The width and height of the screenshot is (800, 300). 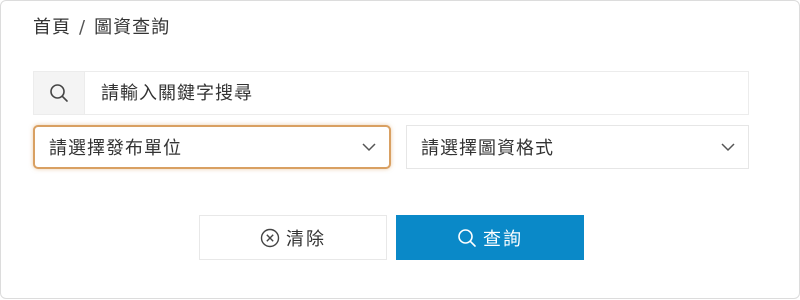 I want to click on search-bar, so click(x=391, y=93).